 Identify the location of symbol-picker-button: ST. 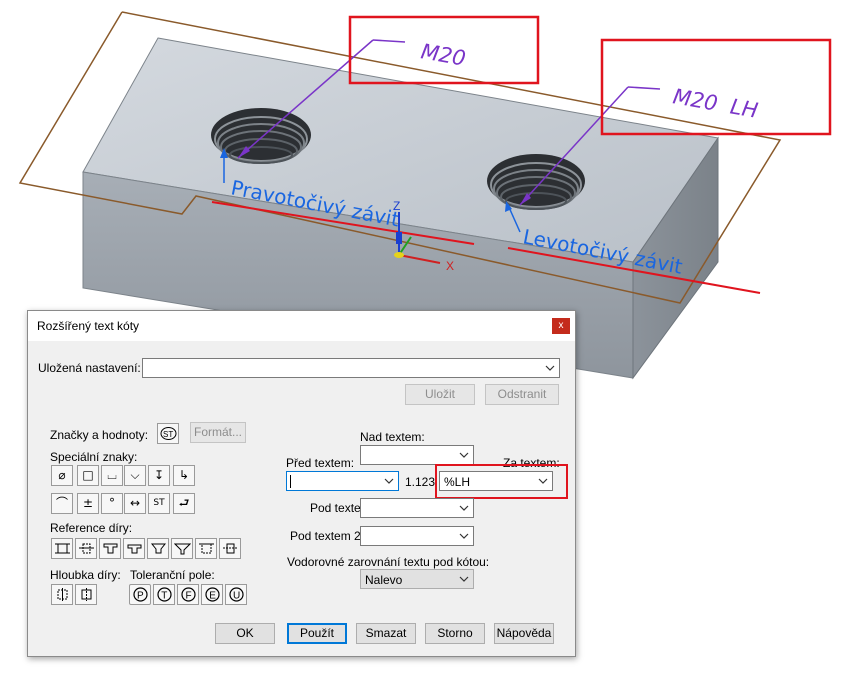
(168, 433).